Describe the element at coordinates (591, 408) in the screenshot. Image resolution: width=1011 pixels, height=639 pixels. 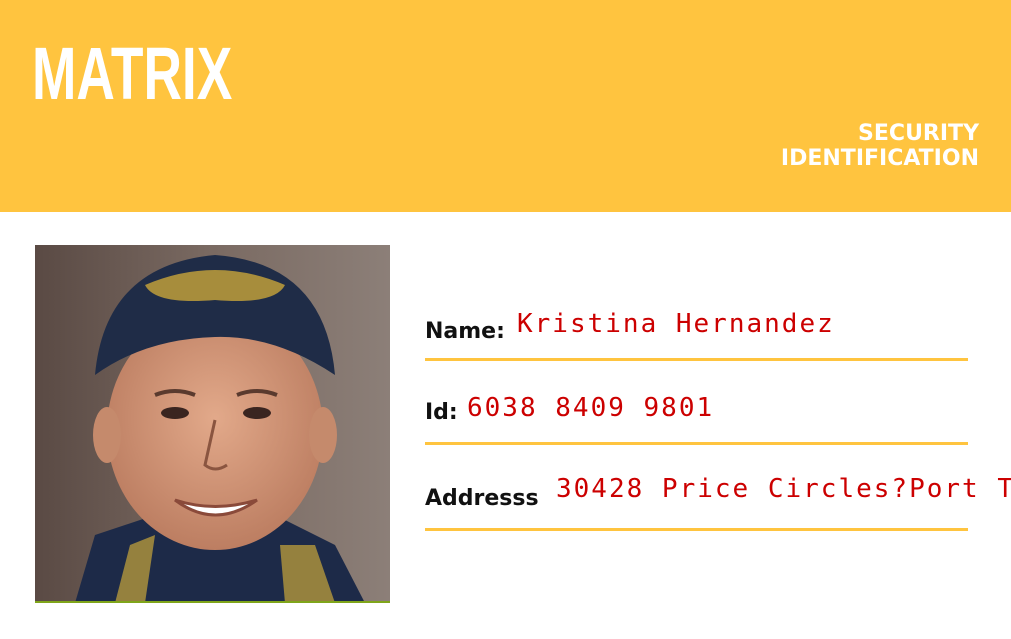
I see `id-value: 6038 8409 9801` at that location.